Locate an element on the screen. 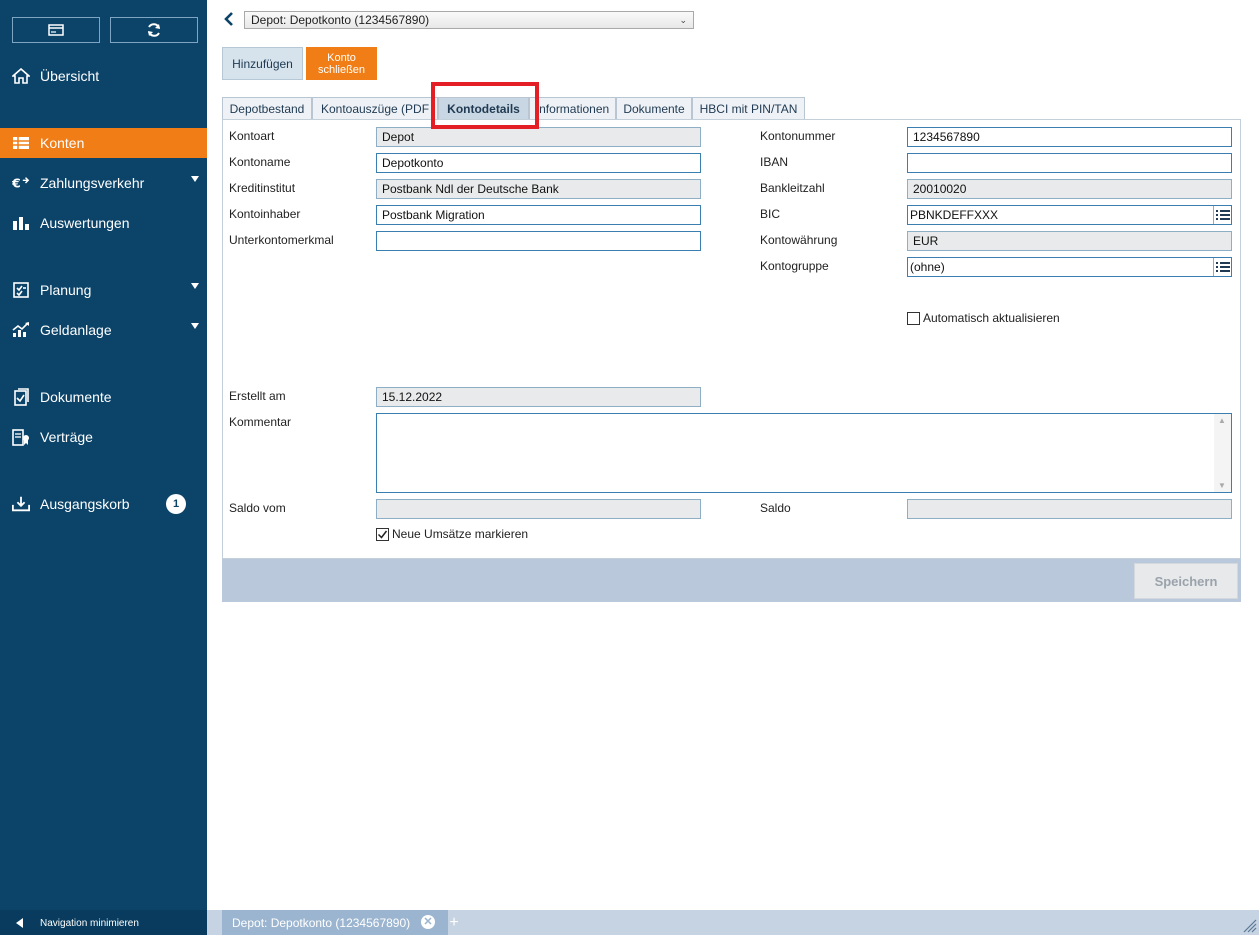 This screenshot has width=1259, height=935. navigation-minimize-button: Navigation minimieren is located at coordinates (103, 922).